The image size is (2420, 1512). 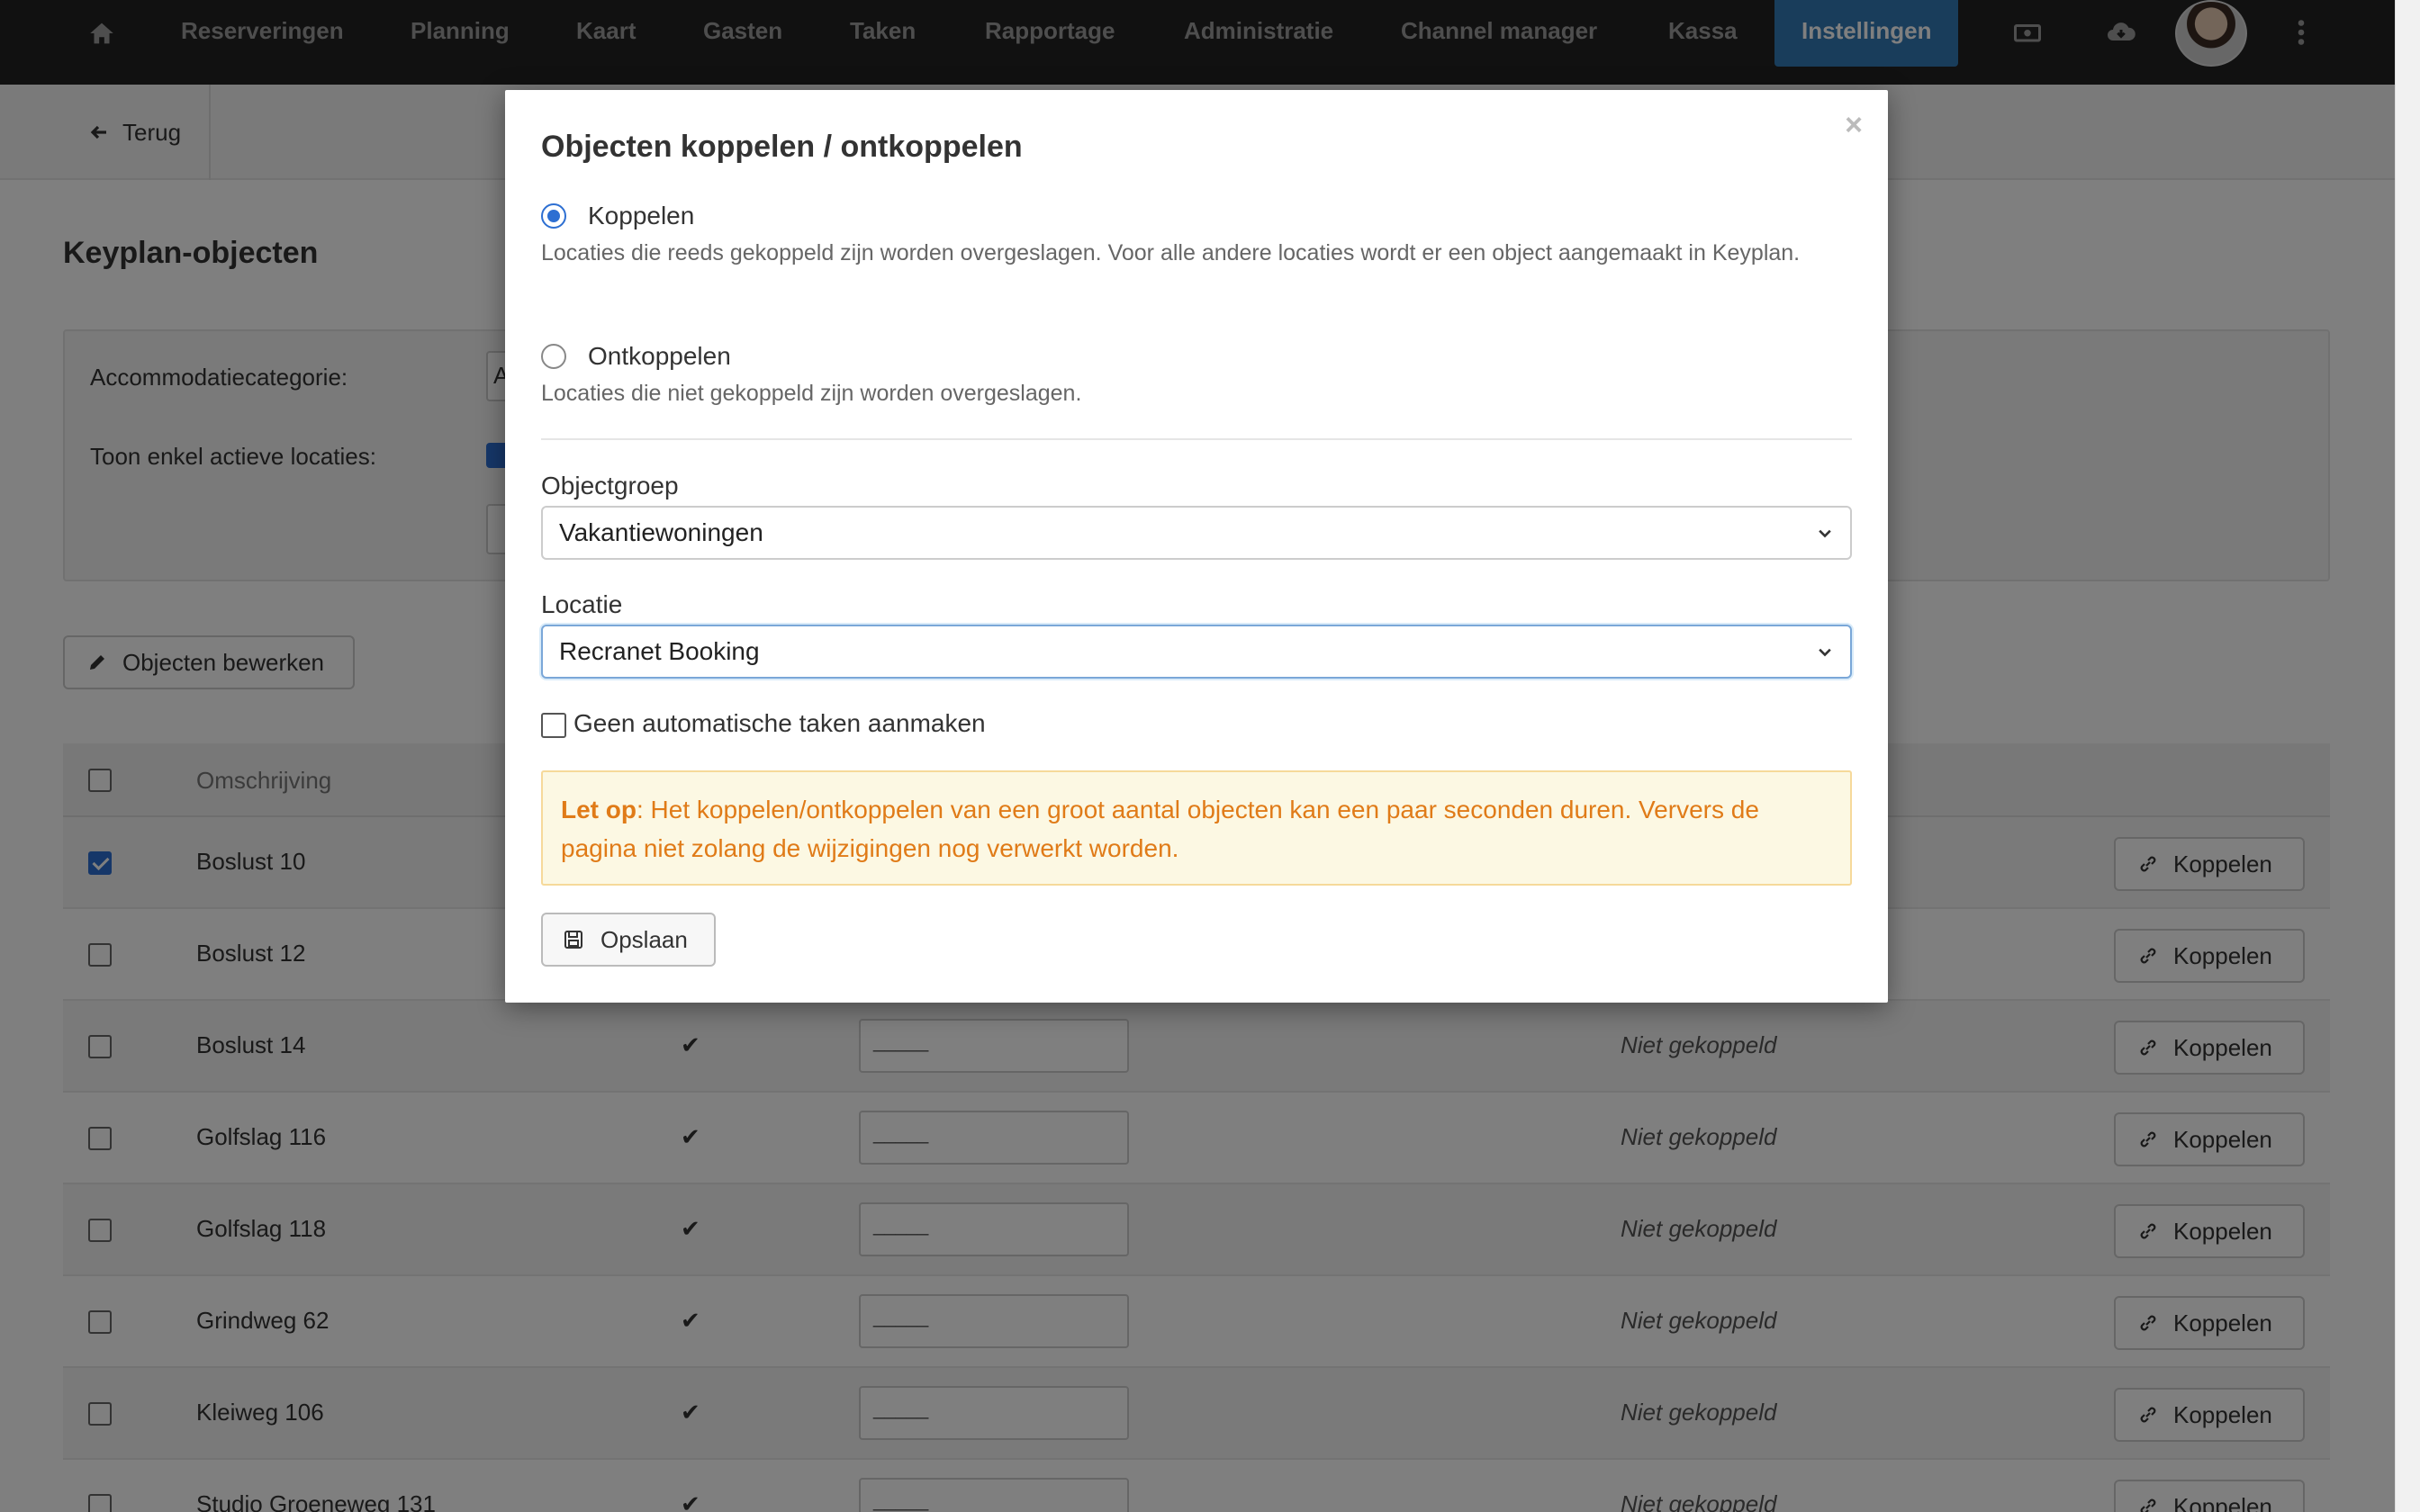 I want to click on floppy-disk-icon, so click(x=573, y=940).